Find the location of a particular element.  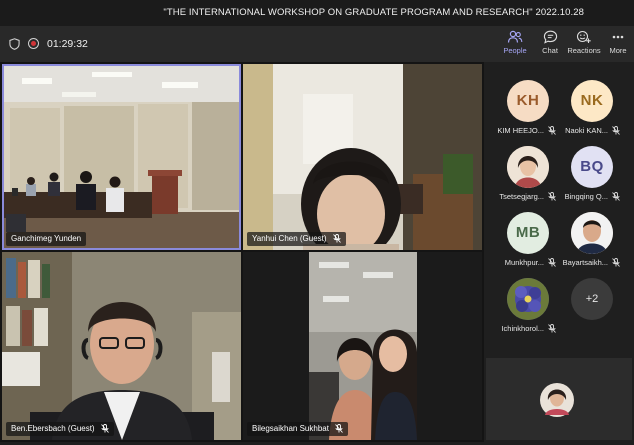

people-button: People is located at coordinates (515, 47).